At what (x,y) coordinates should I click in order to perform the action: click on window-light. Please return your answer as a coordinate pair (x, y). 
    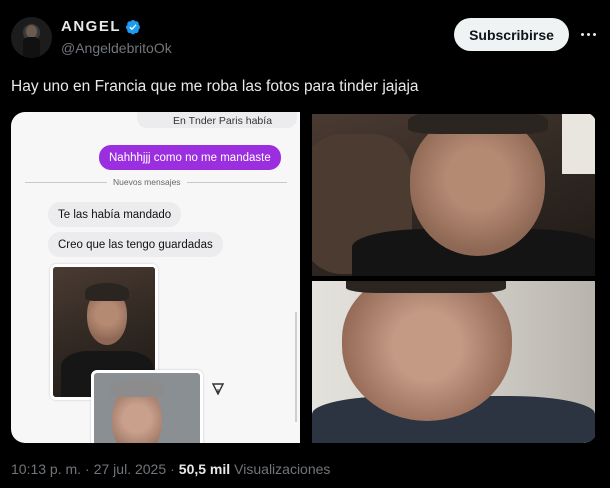
    Looking at the image, I should click on (578, 144).